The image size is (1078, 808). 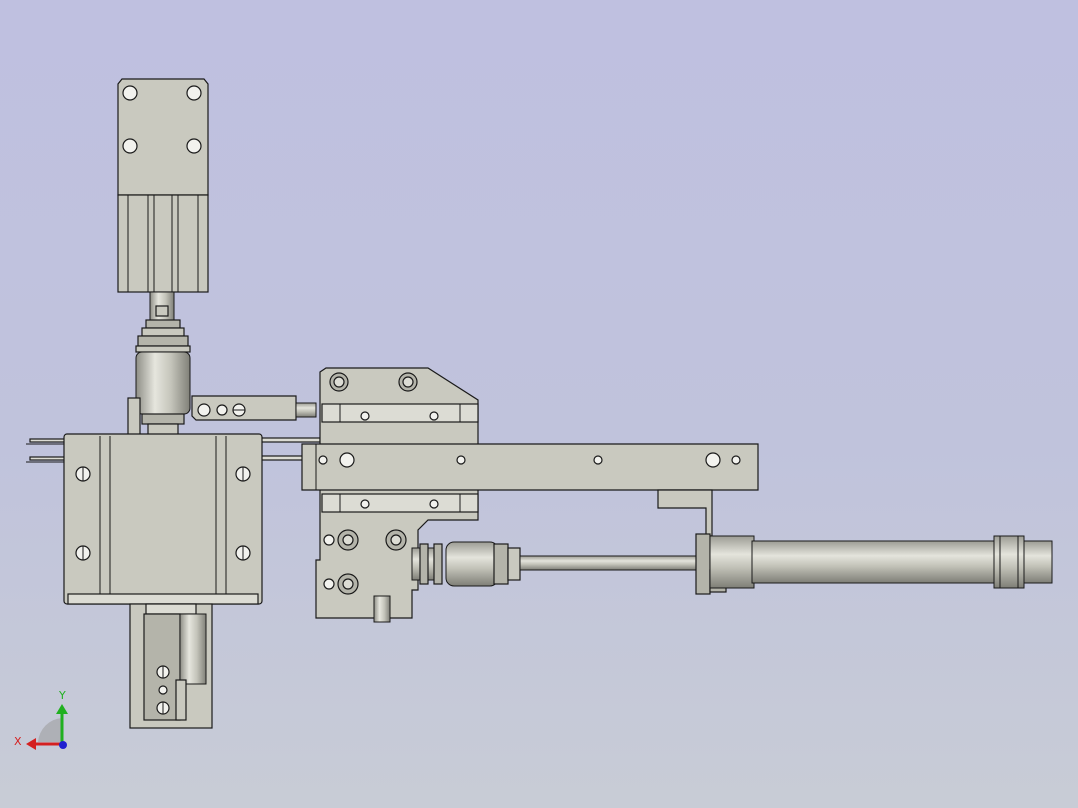 I want to click on coordinate-triad: Y X, so click(x=41, y=719).